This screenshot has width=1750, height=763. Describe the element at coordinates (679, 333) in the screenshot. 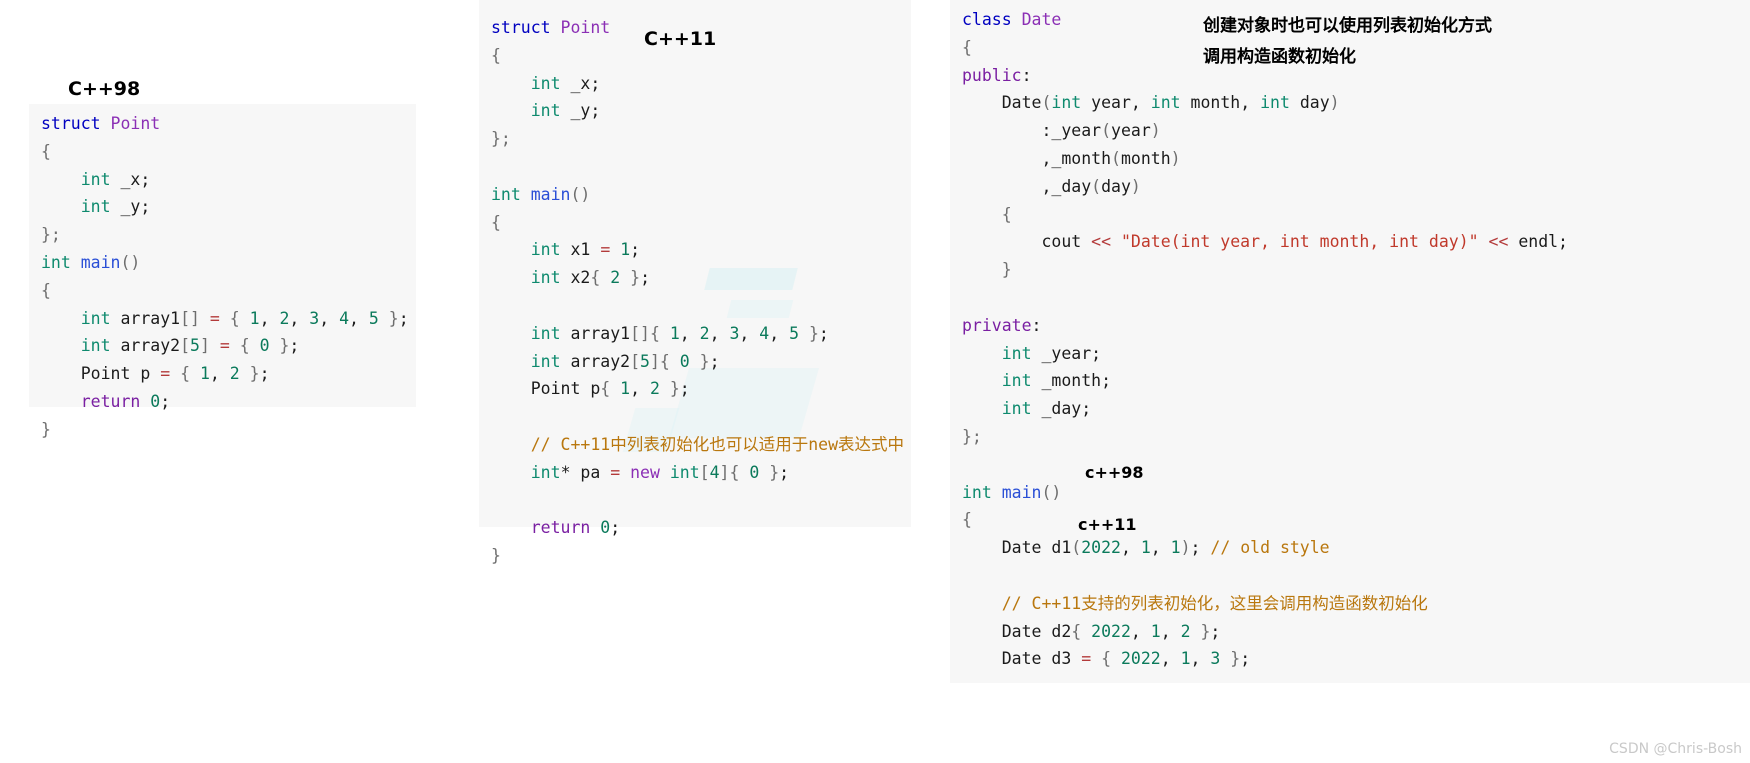

I see `code-line: int array1[]{ 1, 2, 3, 4, 5 };` at that location.